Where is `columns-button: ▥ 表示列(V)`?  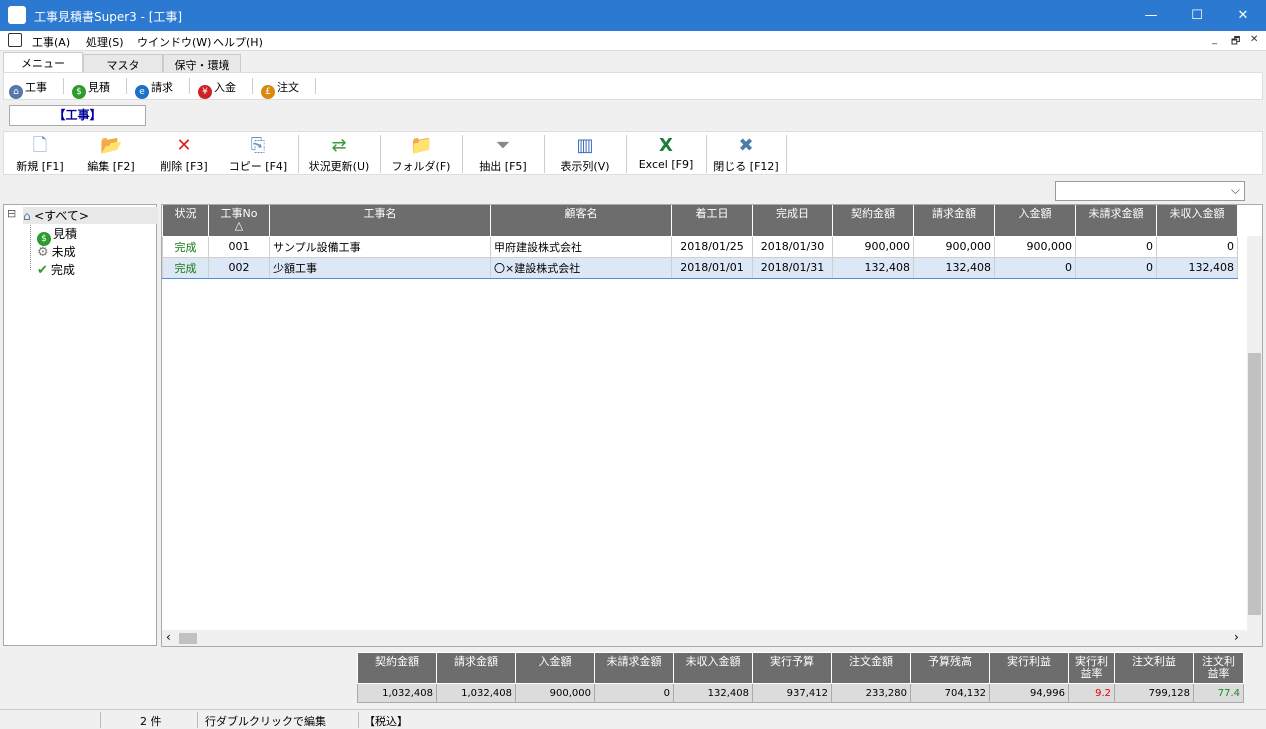
columns-button: ▥ 表示列(V) is located at coordinates (585, 153).